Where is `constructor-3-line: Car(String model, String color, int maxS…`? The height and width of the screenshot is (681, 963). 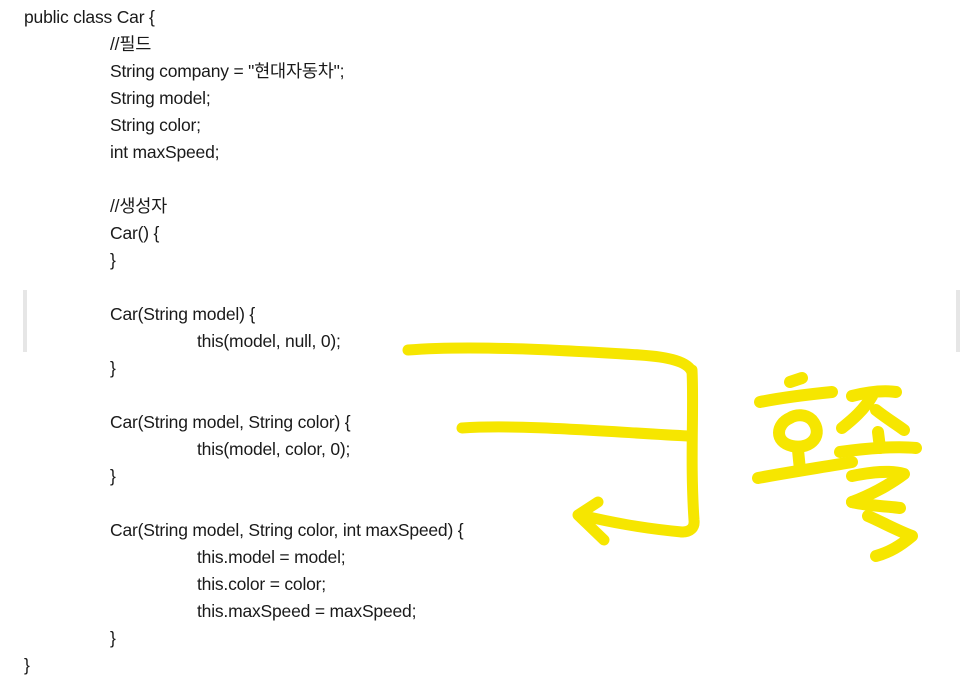 constructor-3-line: Car(String model, String color, int maxS… is located at coordinates (287, 530).